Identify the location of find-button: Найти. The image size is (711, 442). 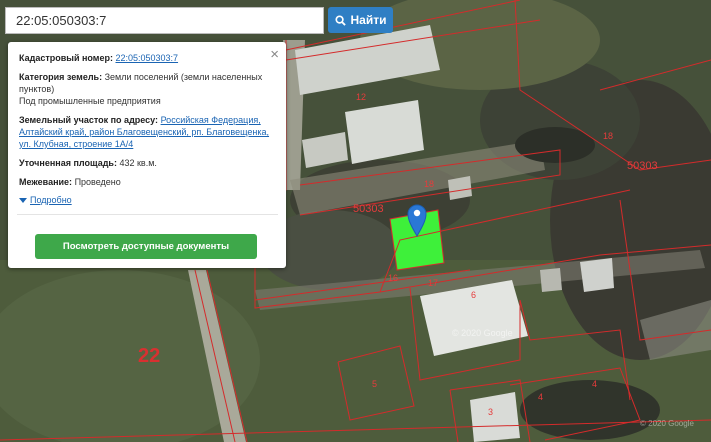
(360, 20).